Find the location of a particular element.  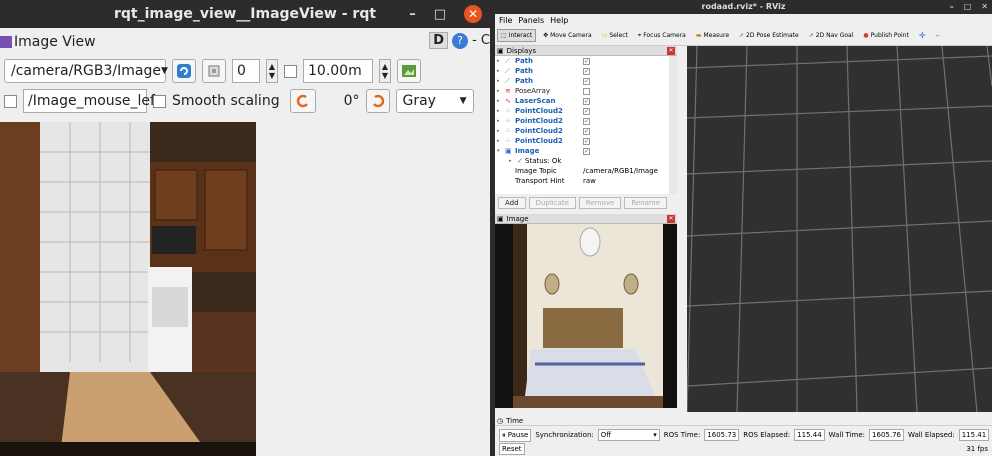

colormap-value: Gray is located at coordinates (419, 101).